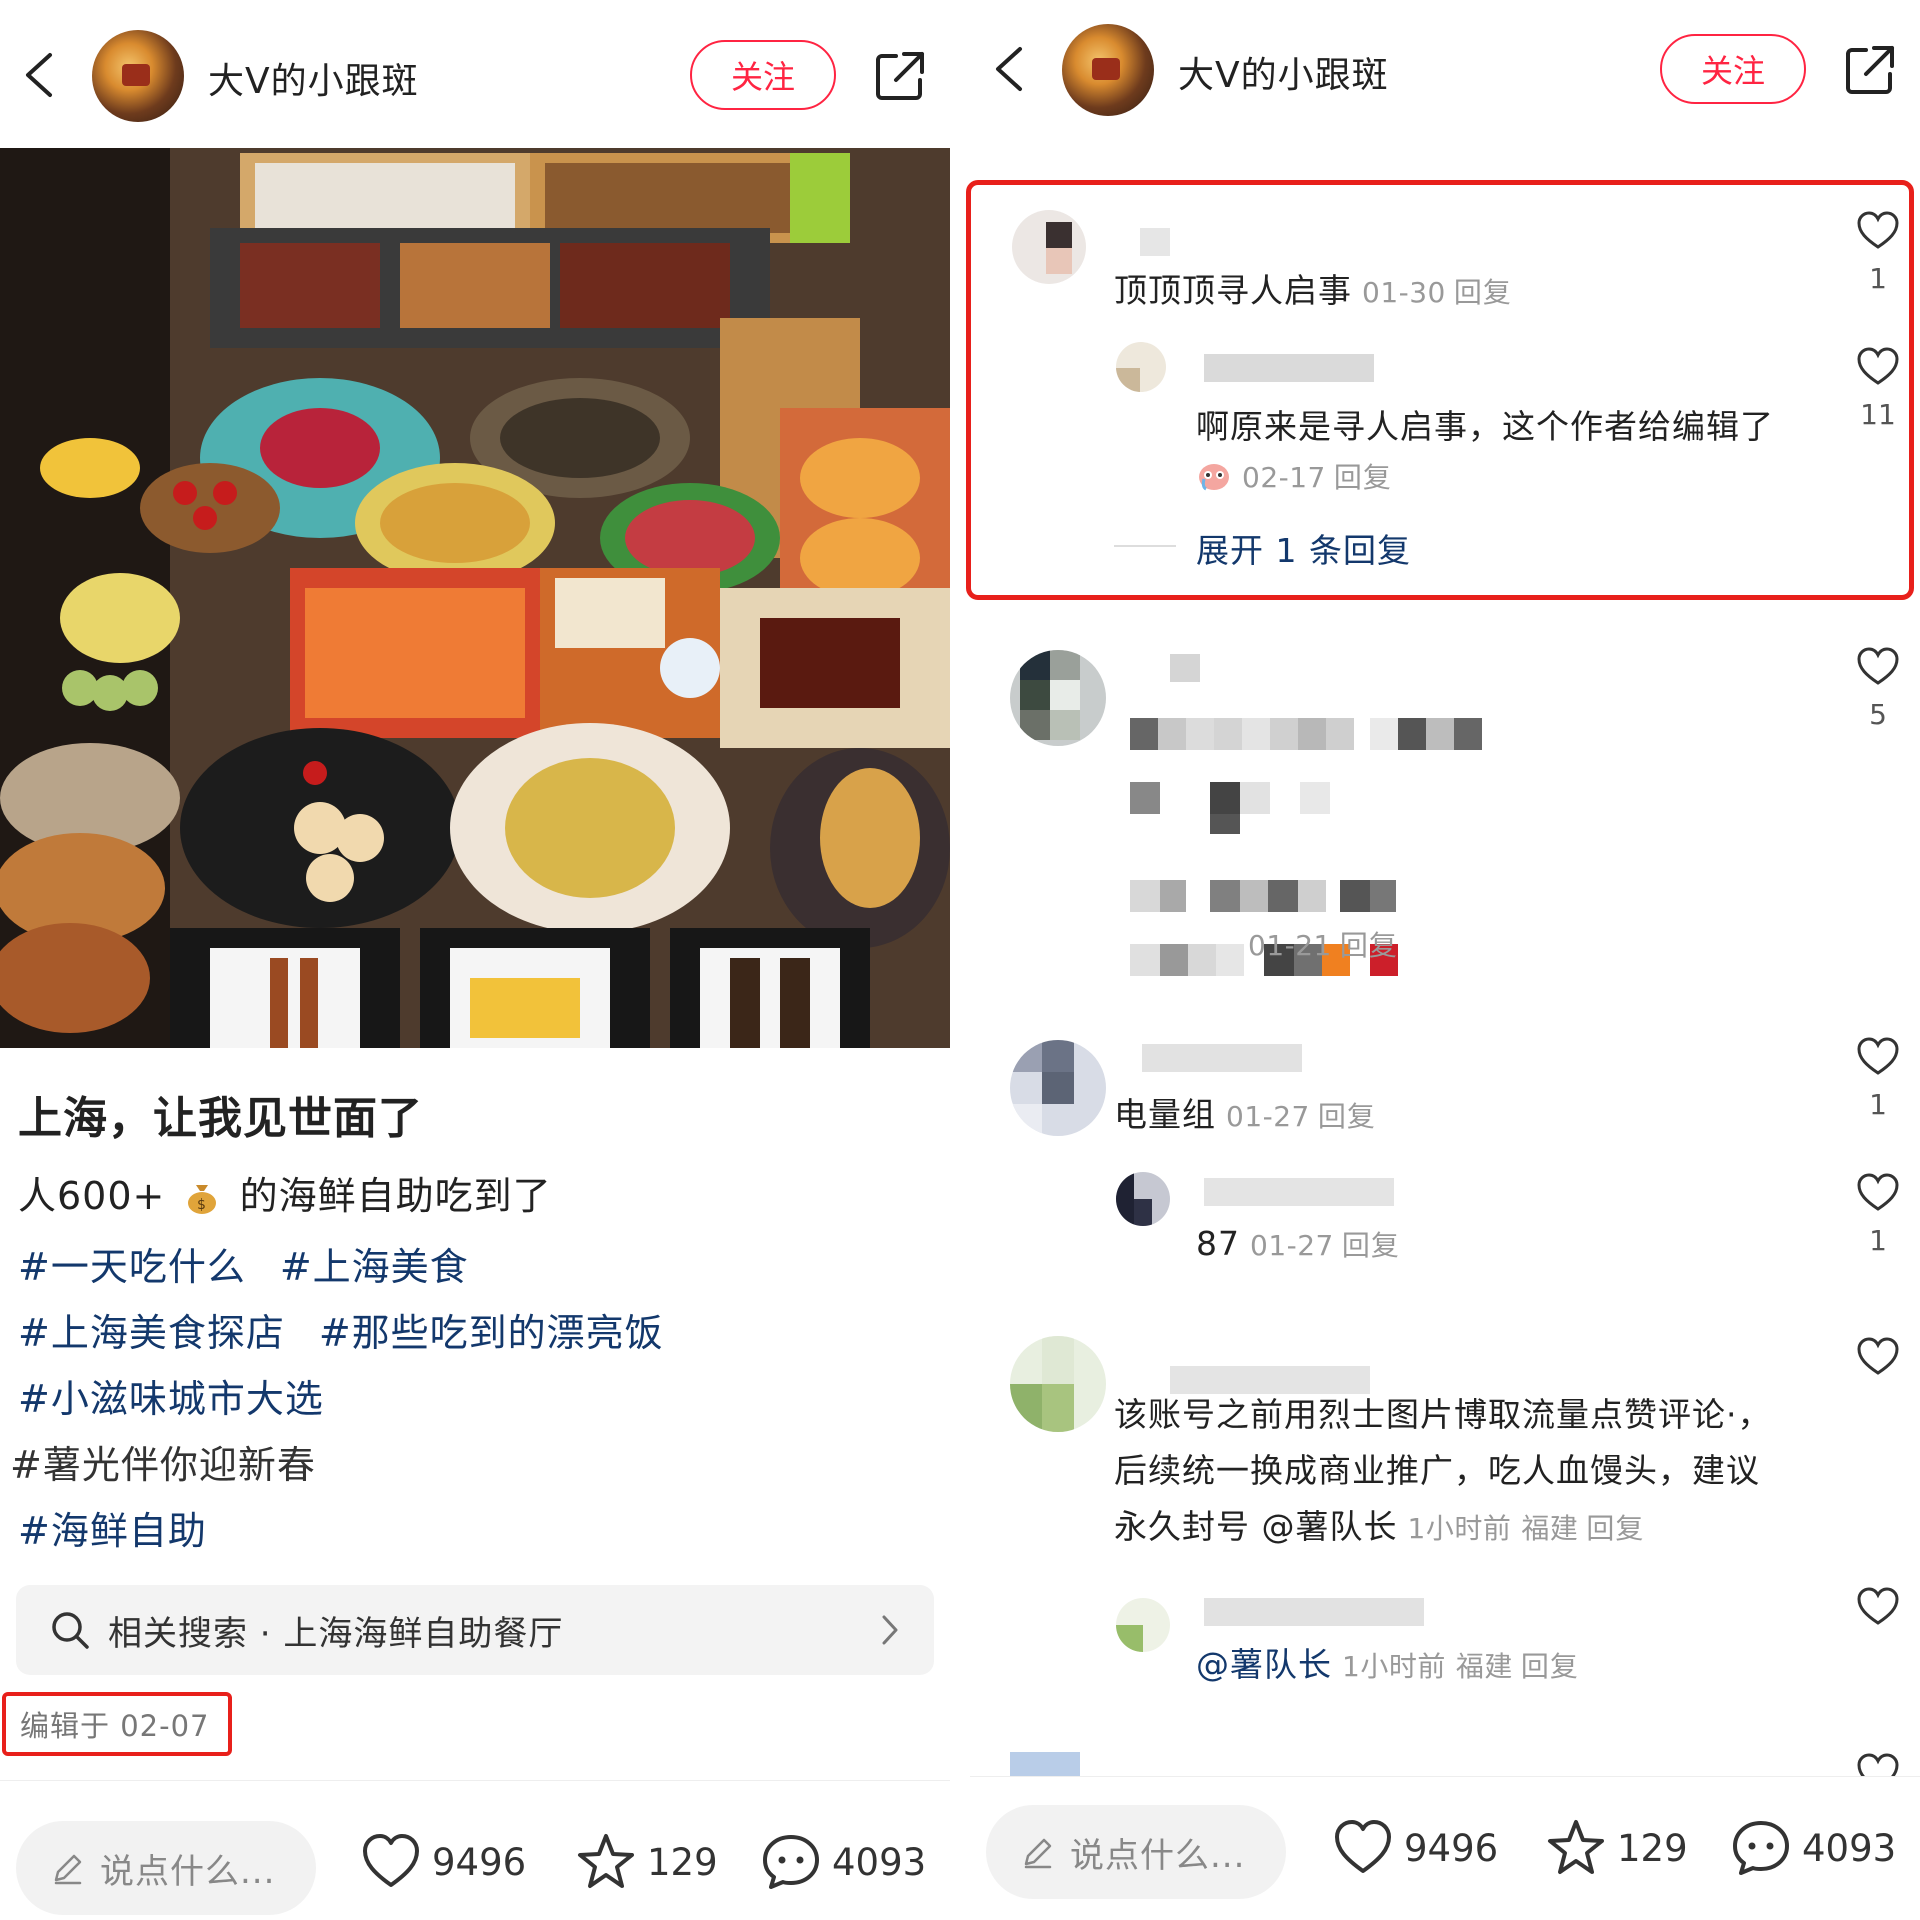  What do you see at coordinates (92, 1196) in the screenshot?
I see `desc-prefix: 人600+` at bounding box center [92, 1196].